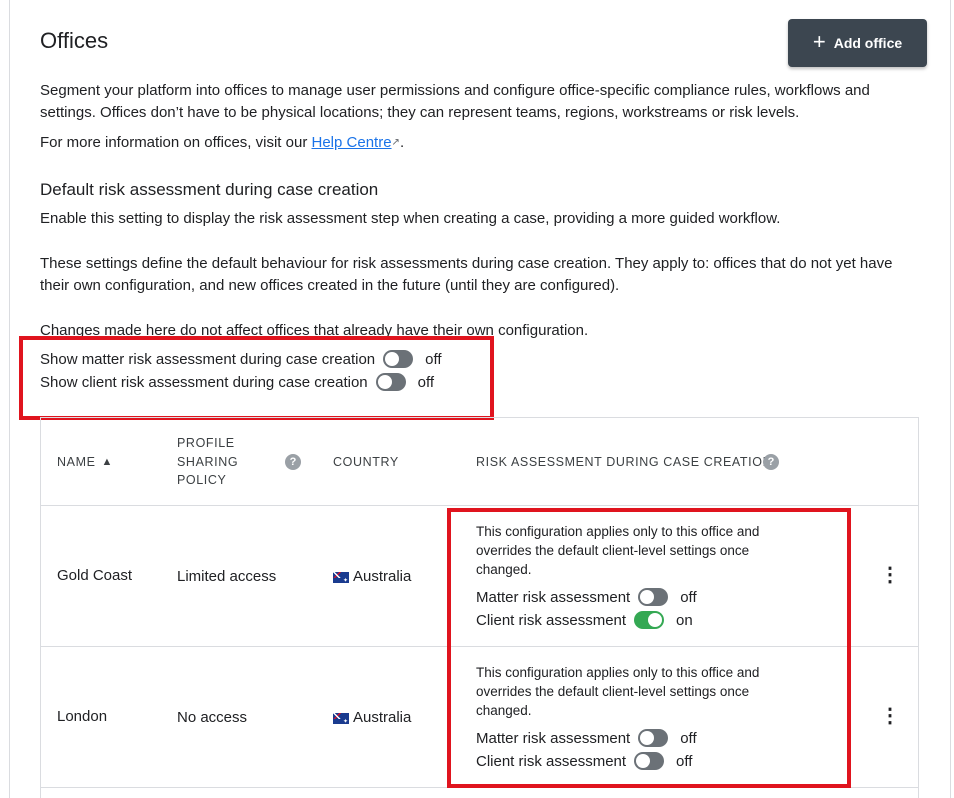  Describe the element at coordinates (868, 43) in the screenshot. I see `add-office-label: Add office` at that location.